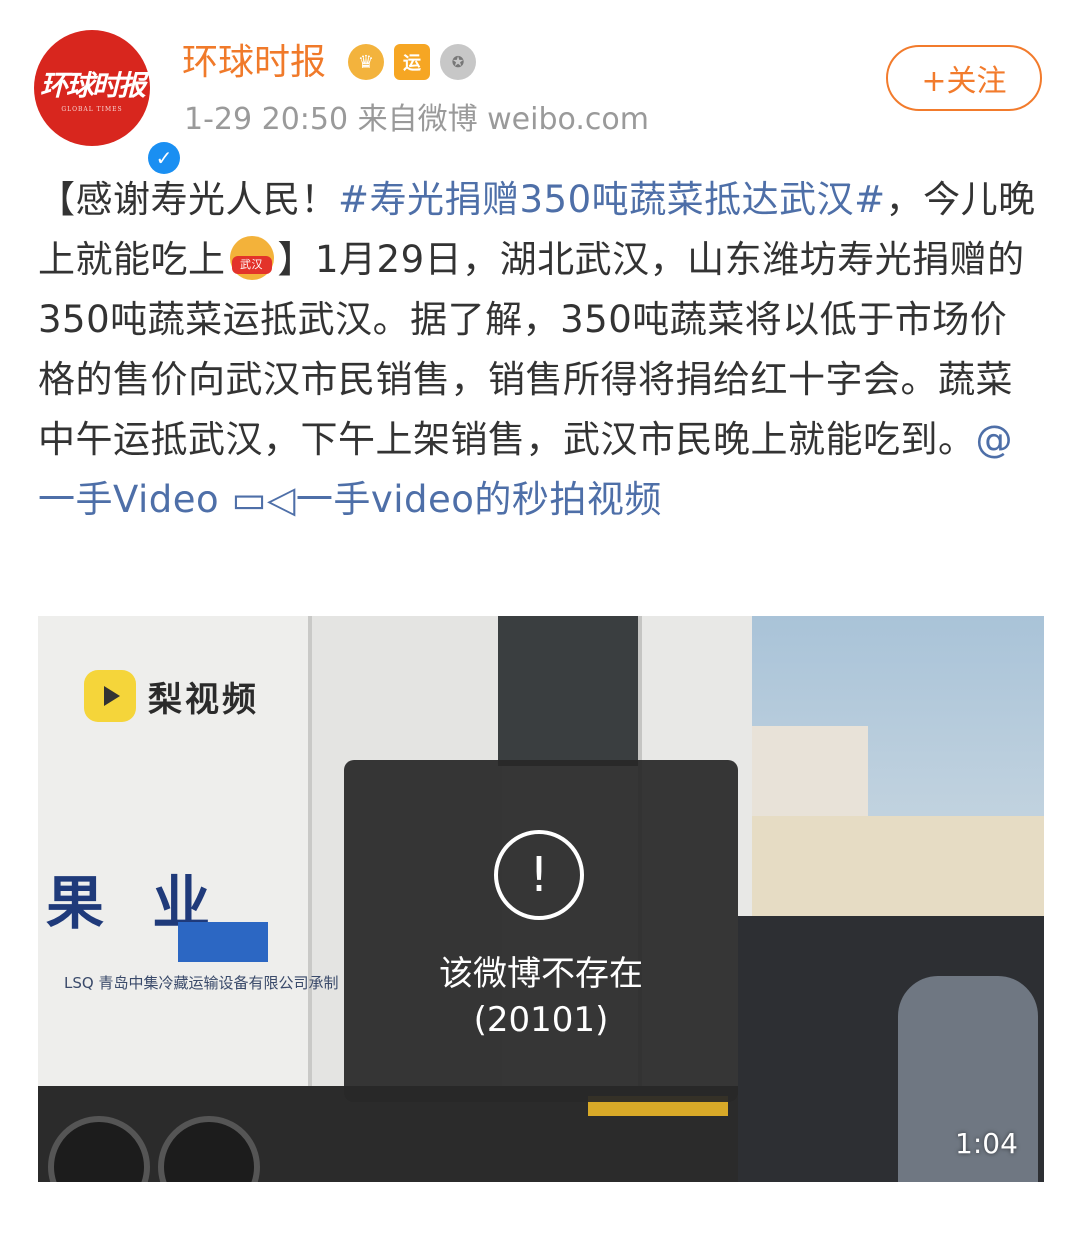 This screenshot has width=1080, height=1245. I want to click on avatar: 环球时报 GLOBAL TIMES ✓, so click(109, 104).